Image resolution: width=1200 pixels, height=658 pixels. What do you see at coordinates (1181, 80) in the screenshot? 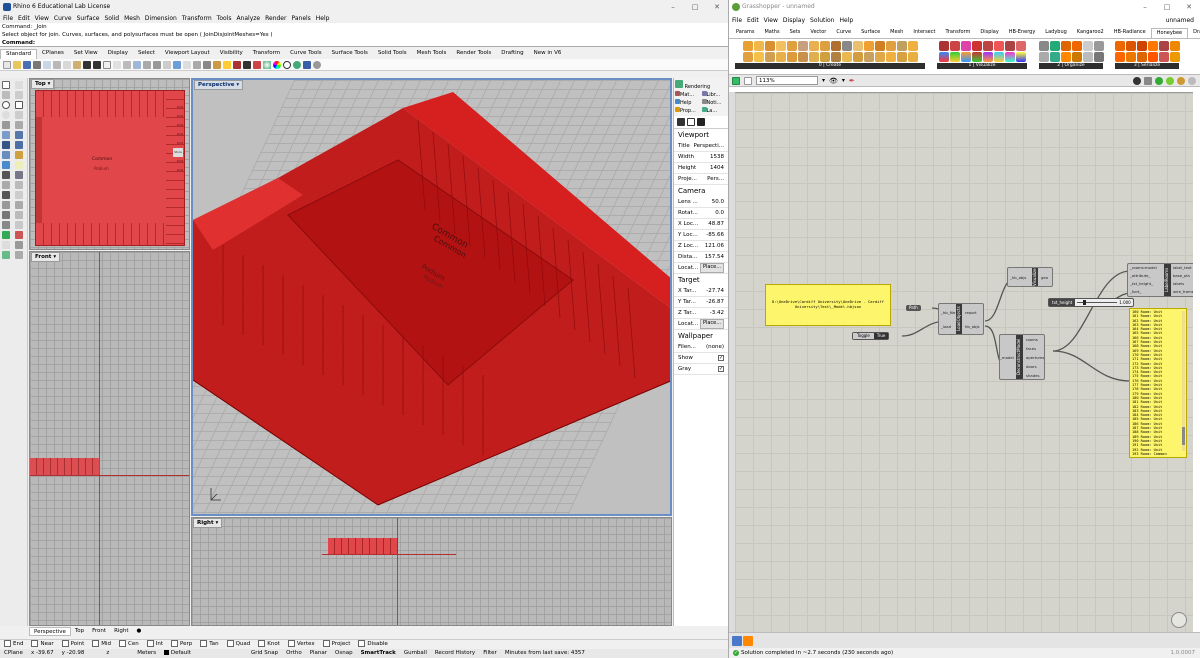
I see `preview-mesh-icon` at bounding box center [1181, 80].